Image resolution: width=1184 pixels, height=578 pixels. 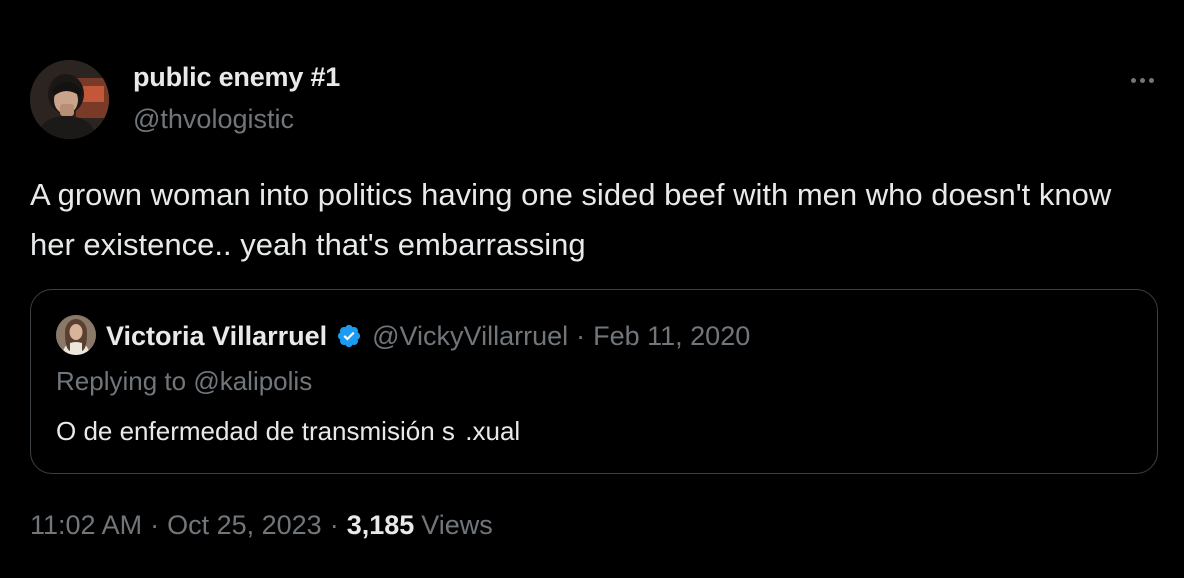 What do you see at coordinates (349, 336) in the screenshot?
I see `verified-badge-icon` at bounding box center [349, 336].